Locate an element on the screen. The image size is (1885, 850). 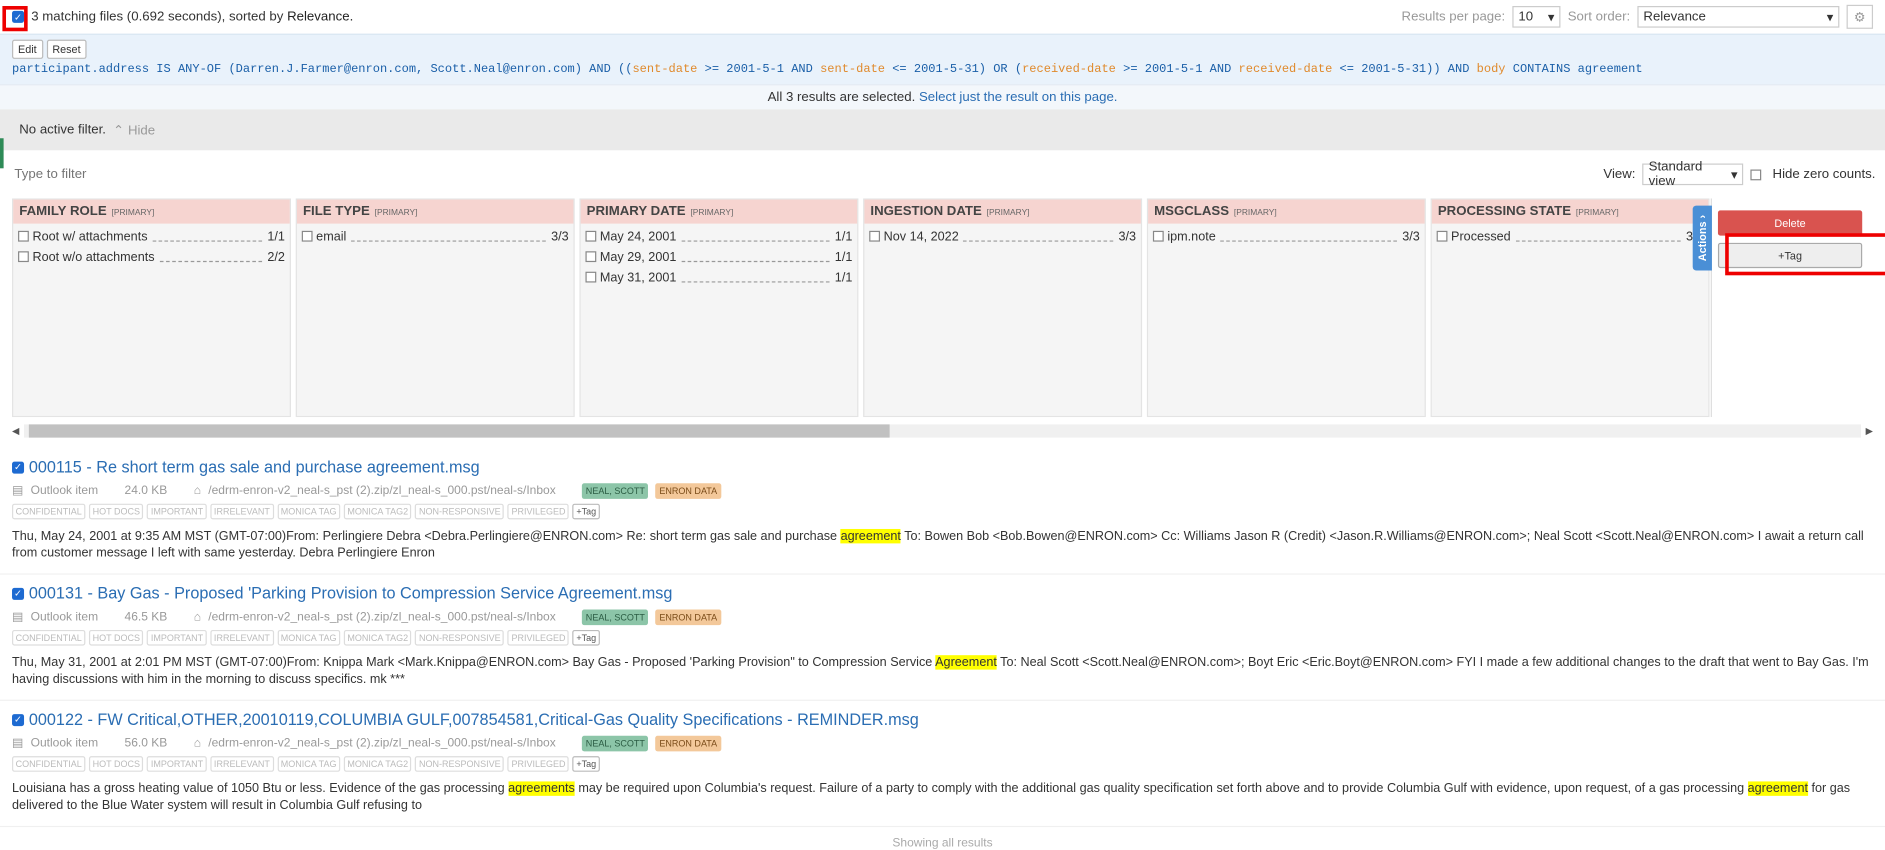
facet-item: ipm.note 3/3 is located at coordinates (1286, 236).